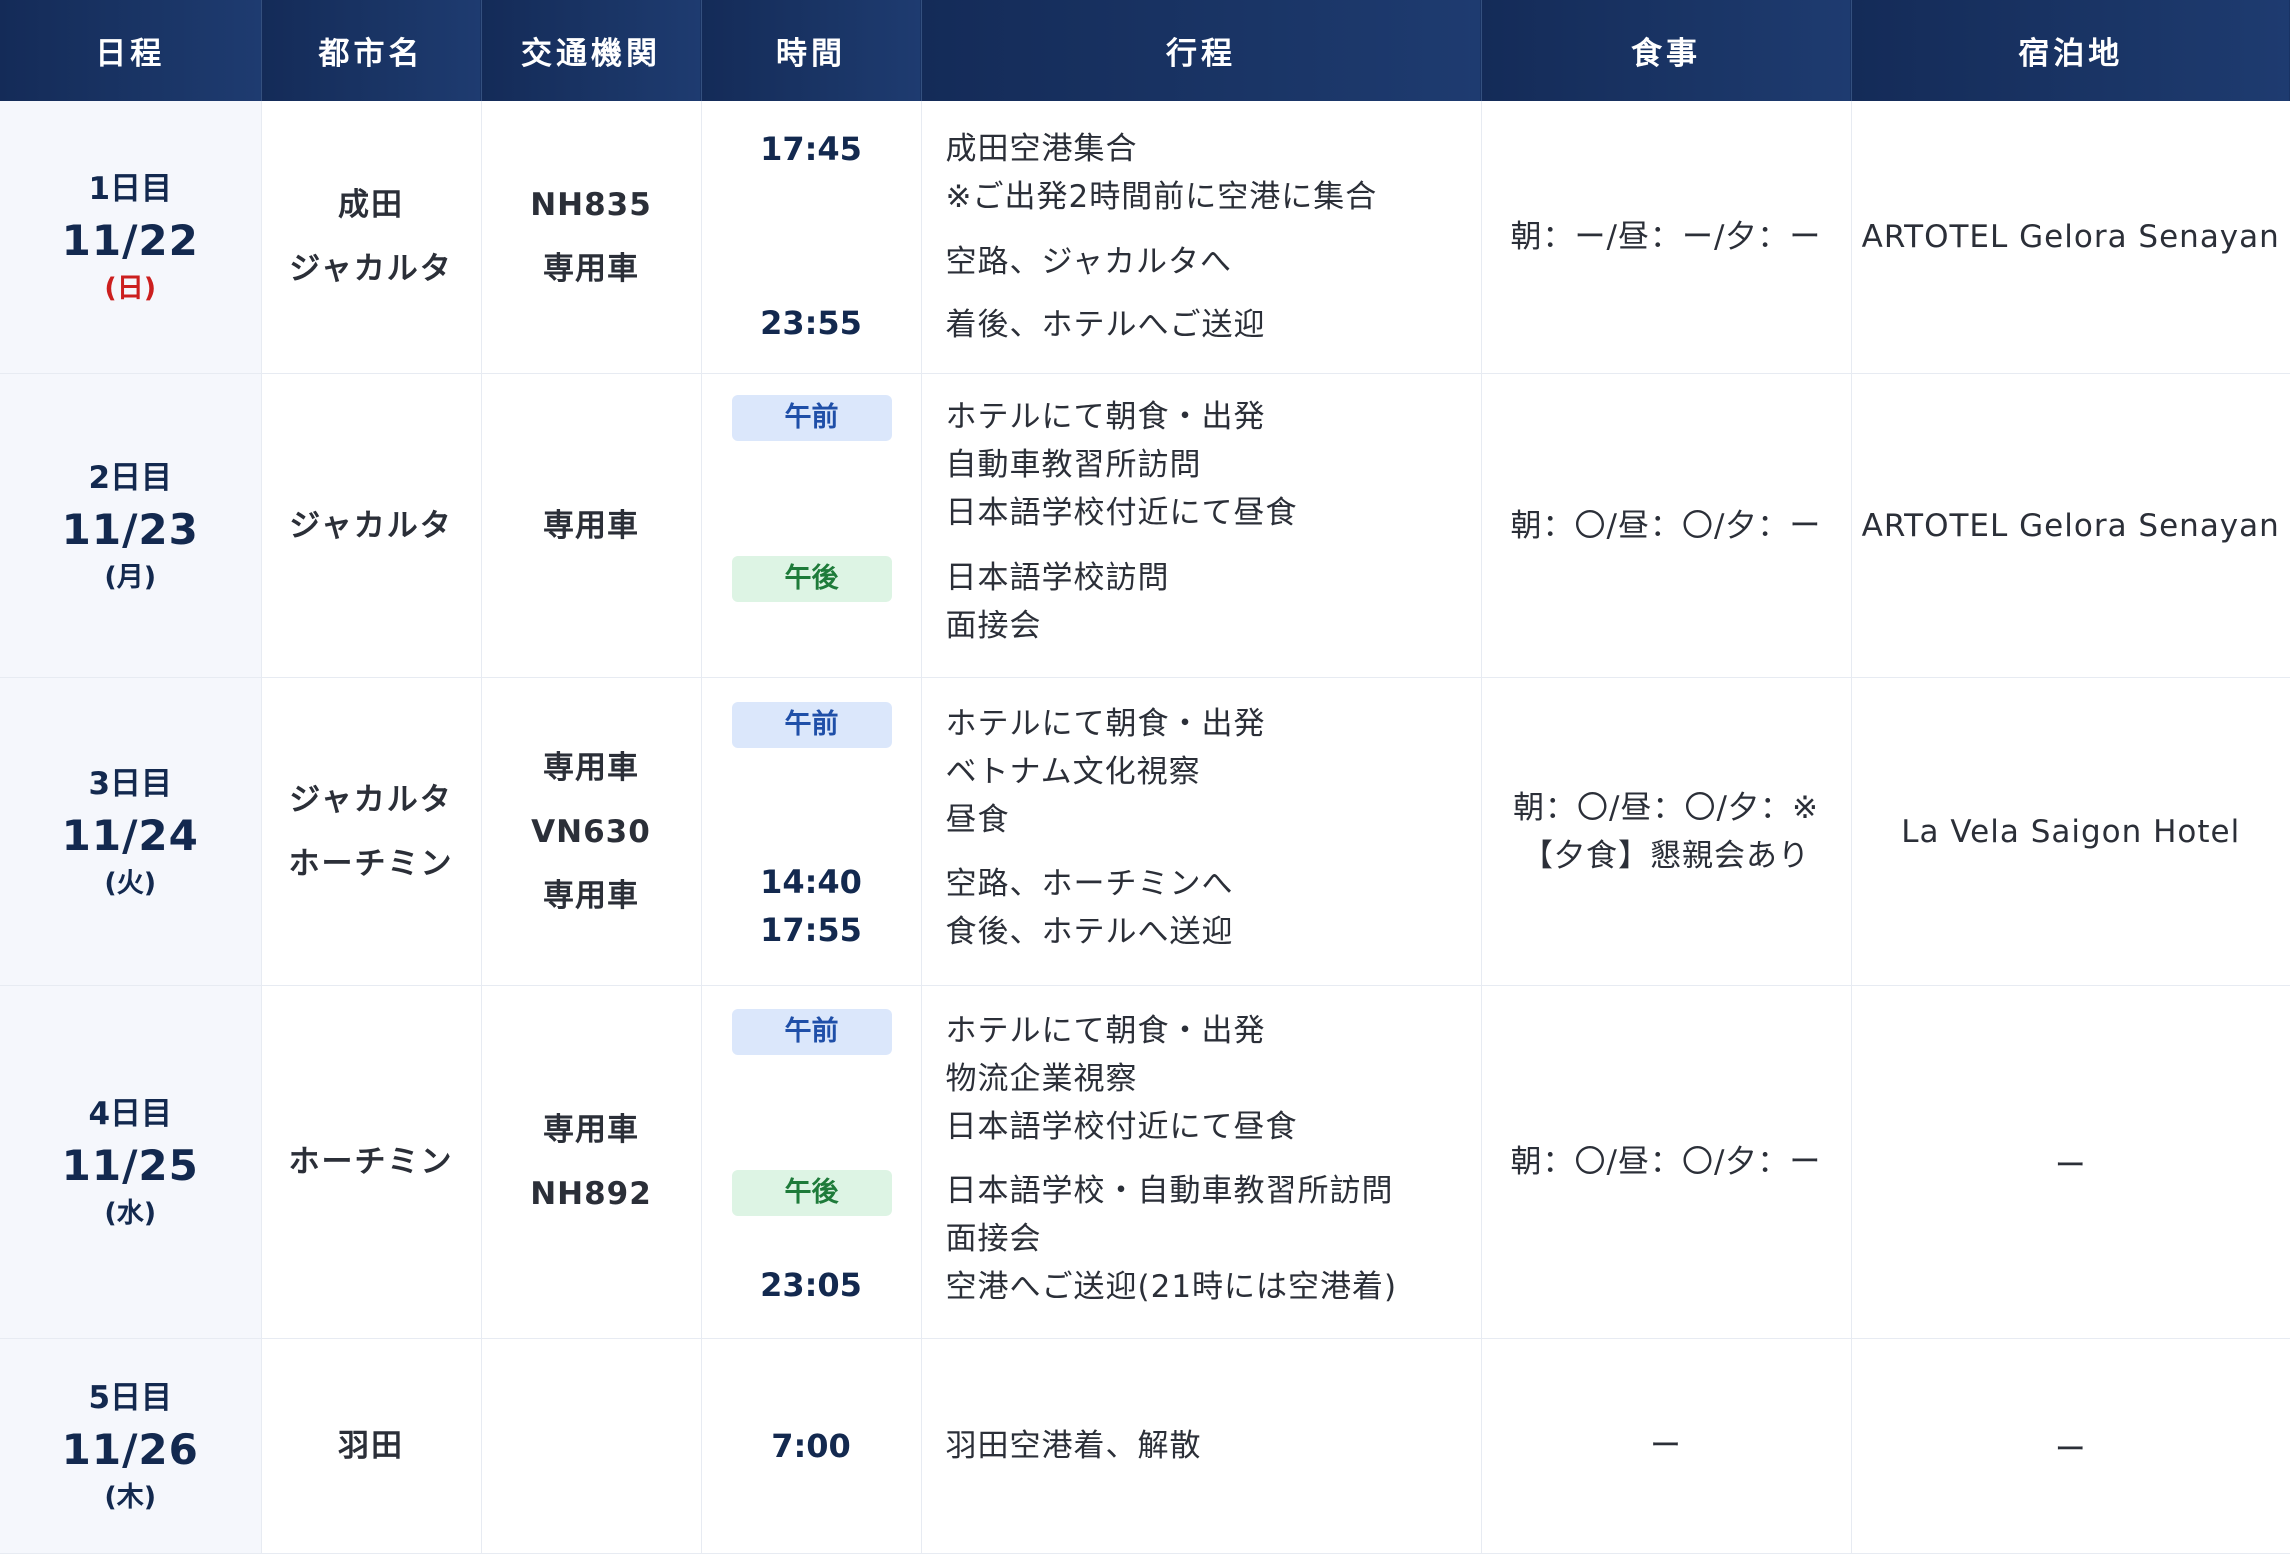 This screenshot has height=1556, width=2290. Describe the element at coordinates (370, 50) in the screenshot. I see `header-city: 都市名` at that location.